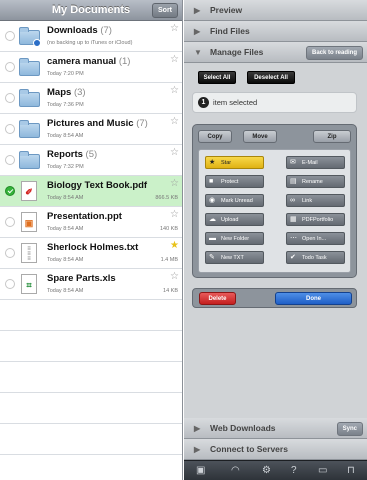 Image resolution: width=367 pixels, height=480 pixels. What do you see at coordinates (91, 154) in the screenshot?
I see `item-count: (5)` at bounding box center [91, 154].